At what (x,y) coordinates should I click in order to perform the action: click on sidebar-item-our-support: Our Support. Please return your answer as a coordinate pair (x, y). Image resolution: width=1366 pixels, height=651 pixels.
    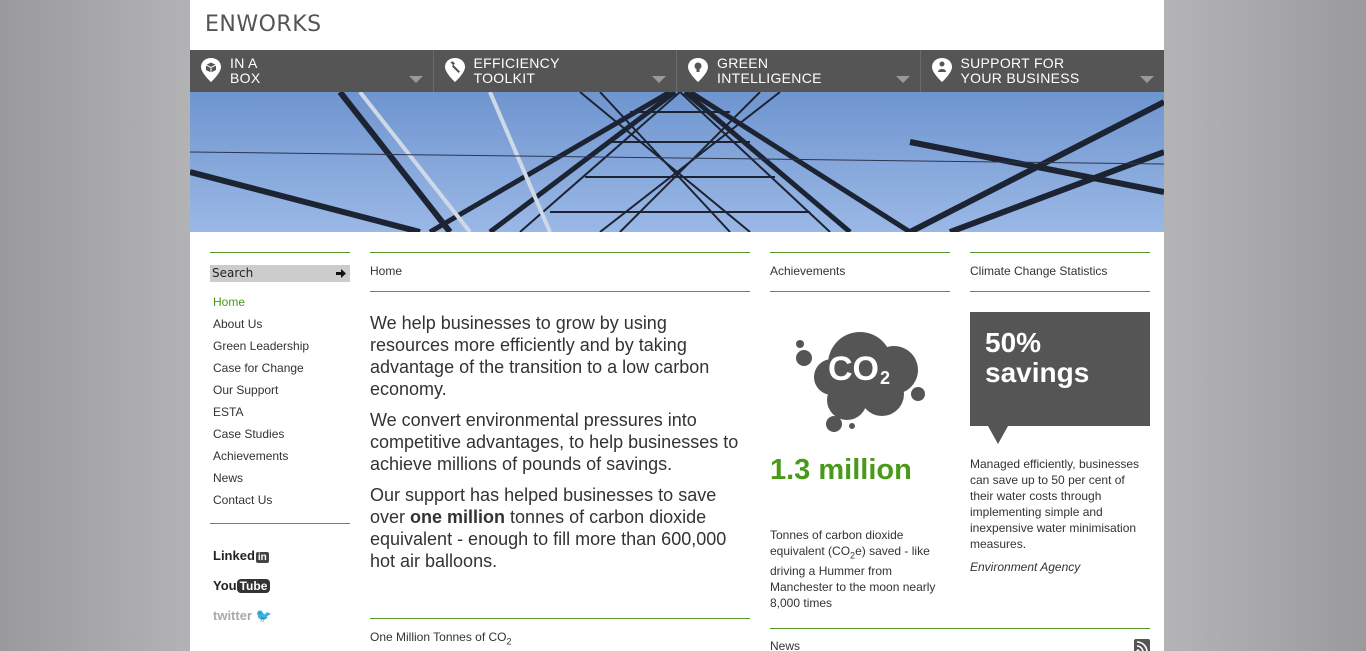
    Looking at the image, I should click on (280, 393).